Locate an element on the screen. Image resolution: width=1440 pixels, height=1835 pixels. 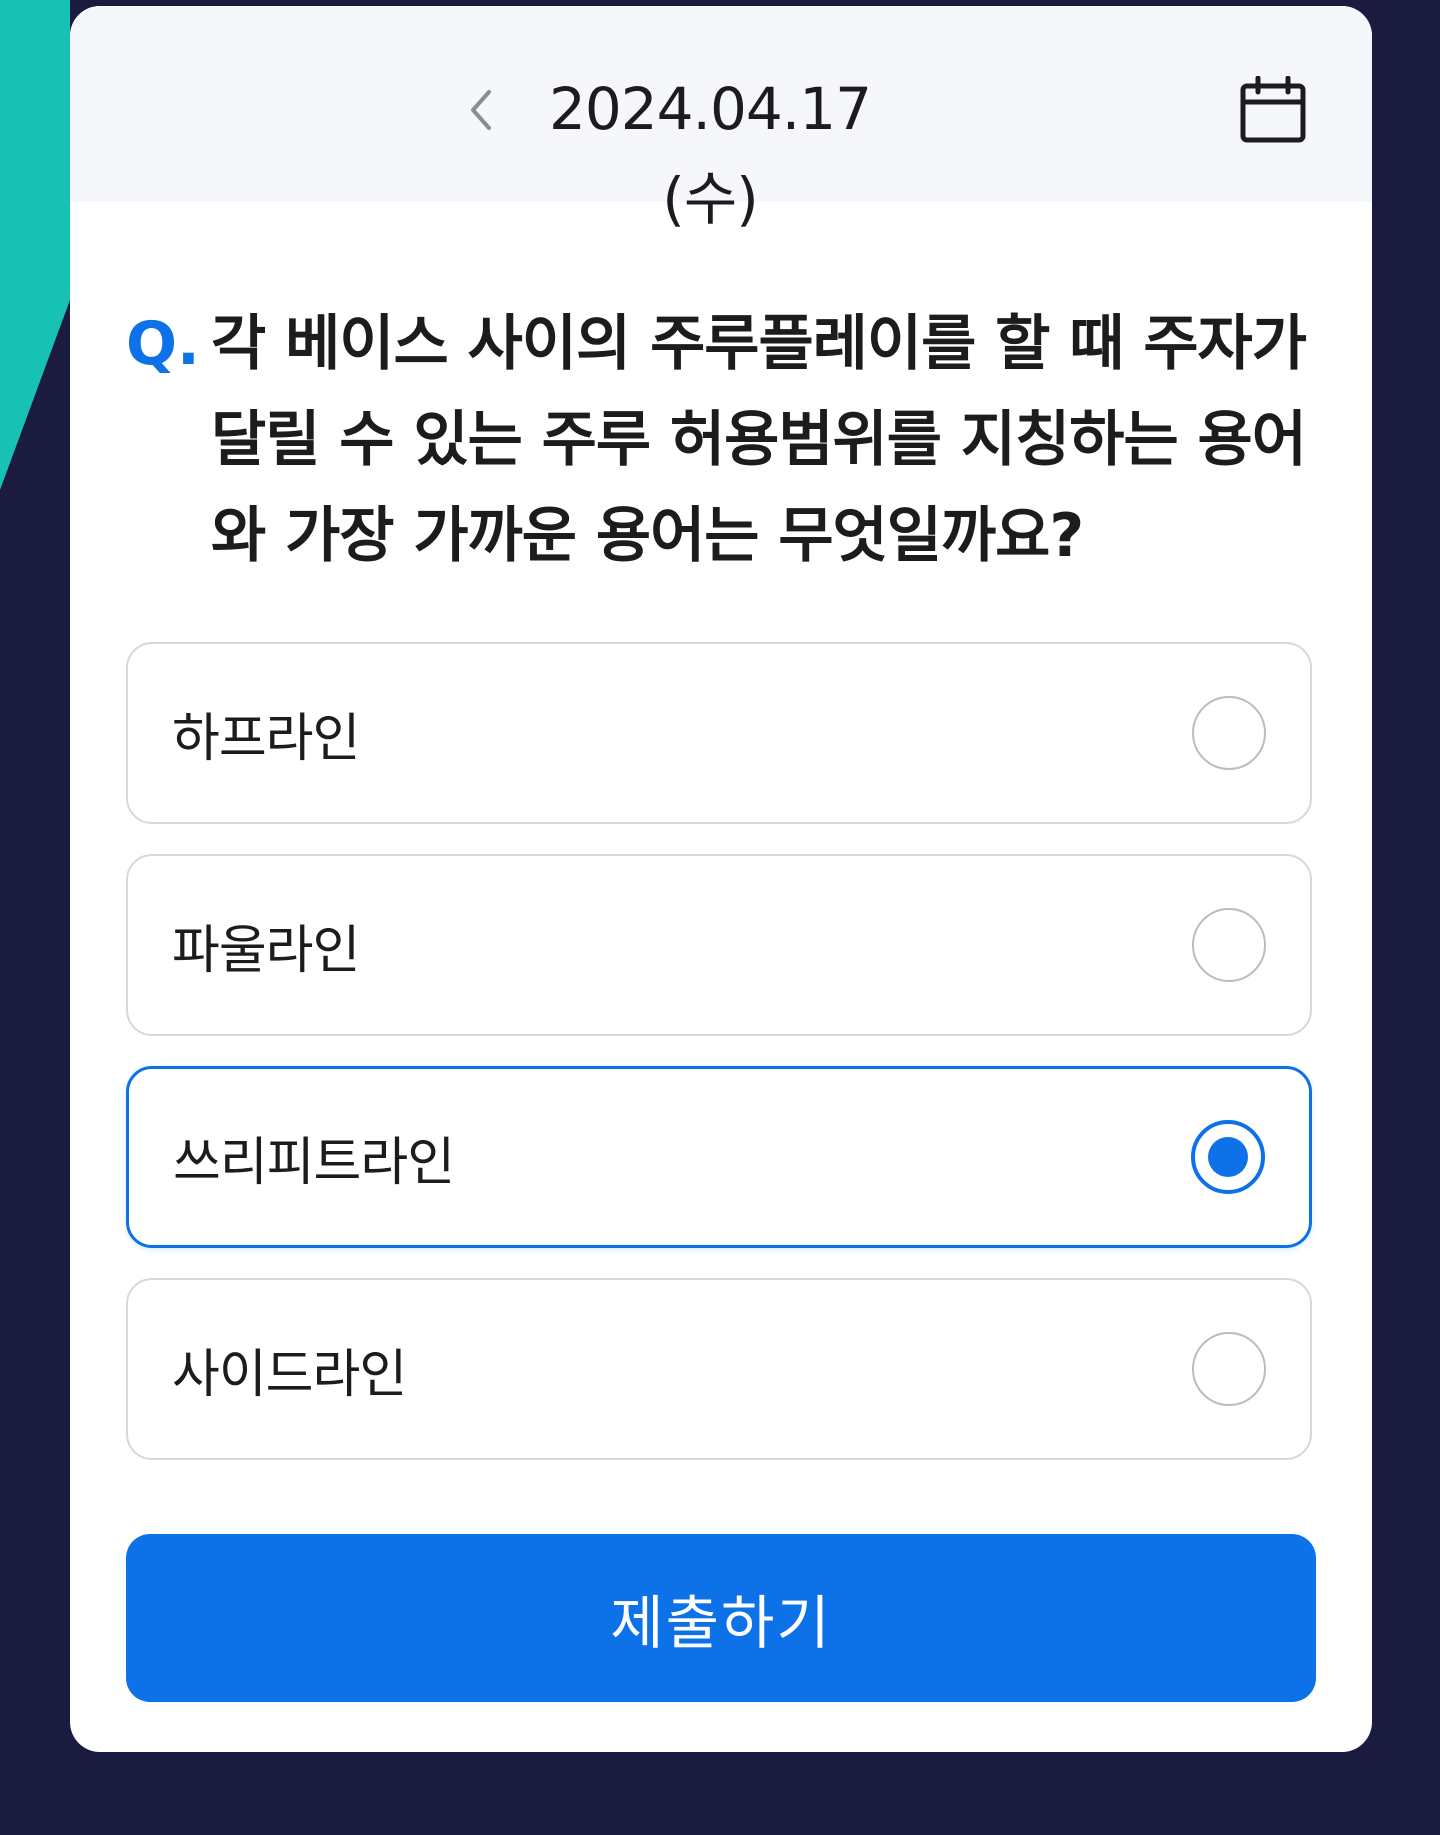
option-side-line: 사이드라인 is located at coordinates (719, 1369).